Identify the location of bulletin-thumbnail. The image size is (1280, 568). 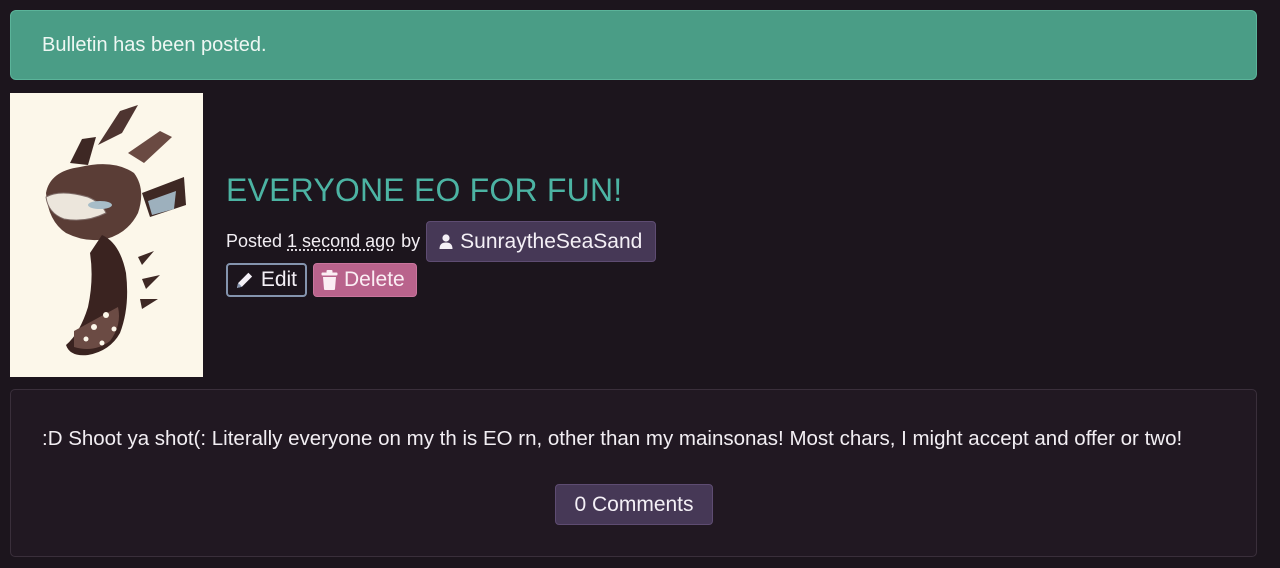
(106, 235).